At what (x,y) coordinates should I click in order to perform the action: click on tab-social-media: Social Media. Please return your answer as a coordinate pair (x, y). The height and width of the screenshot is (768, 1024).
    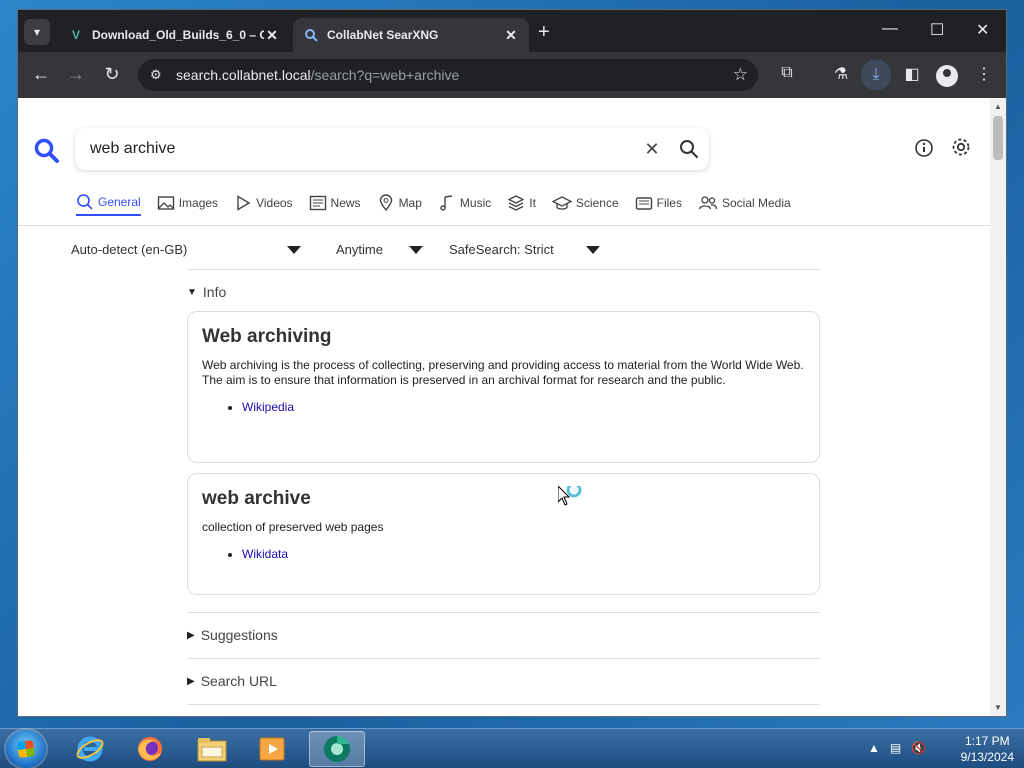
    Looking at the image, I should click on (744, 203).